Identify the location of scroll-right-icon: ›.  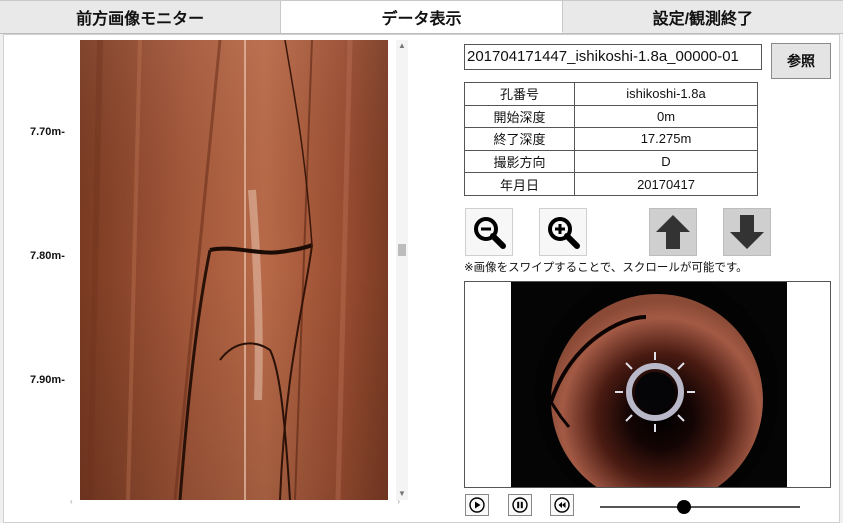
(398, 501).